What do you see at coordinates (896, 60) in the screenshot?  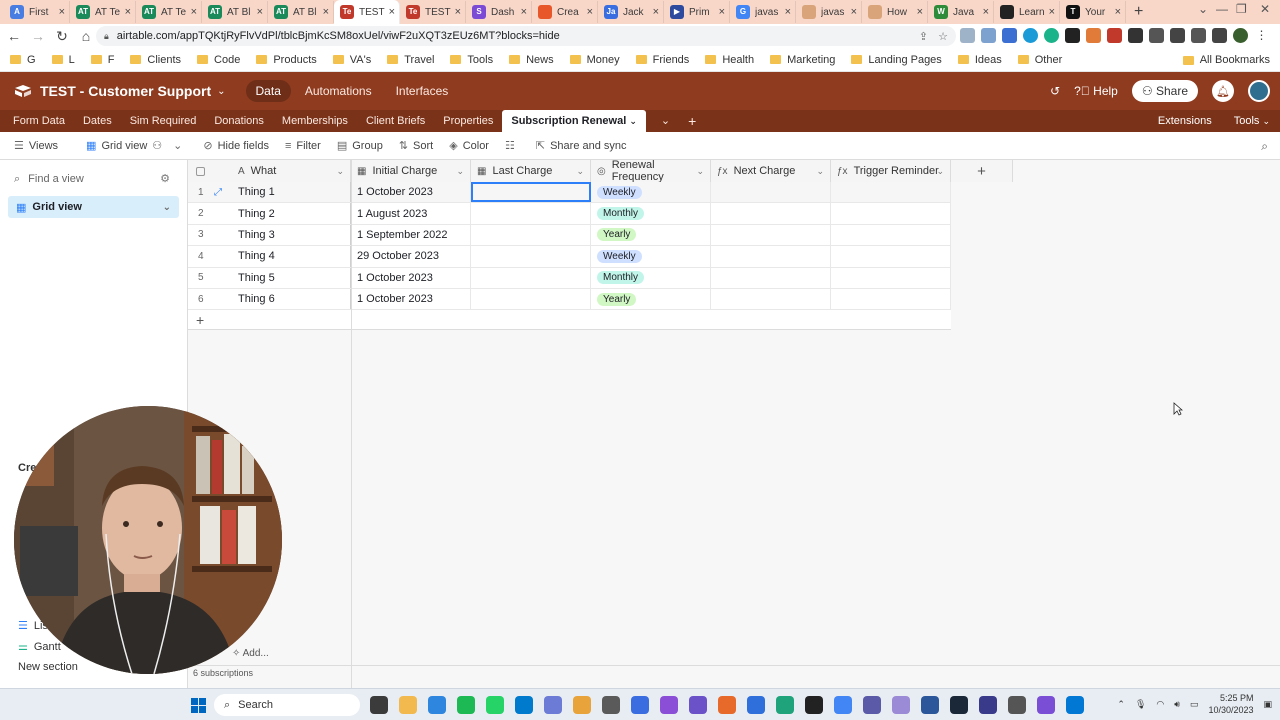 I see `bookmark-folder: Landing Pages` at bounding box center [896, 60].